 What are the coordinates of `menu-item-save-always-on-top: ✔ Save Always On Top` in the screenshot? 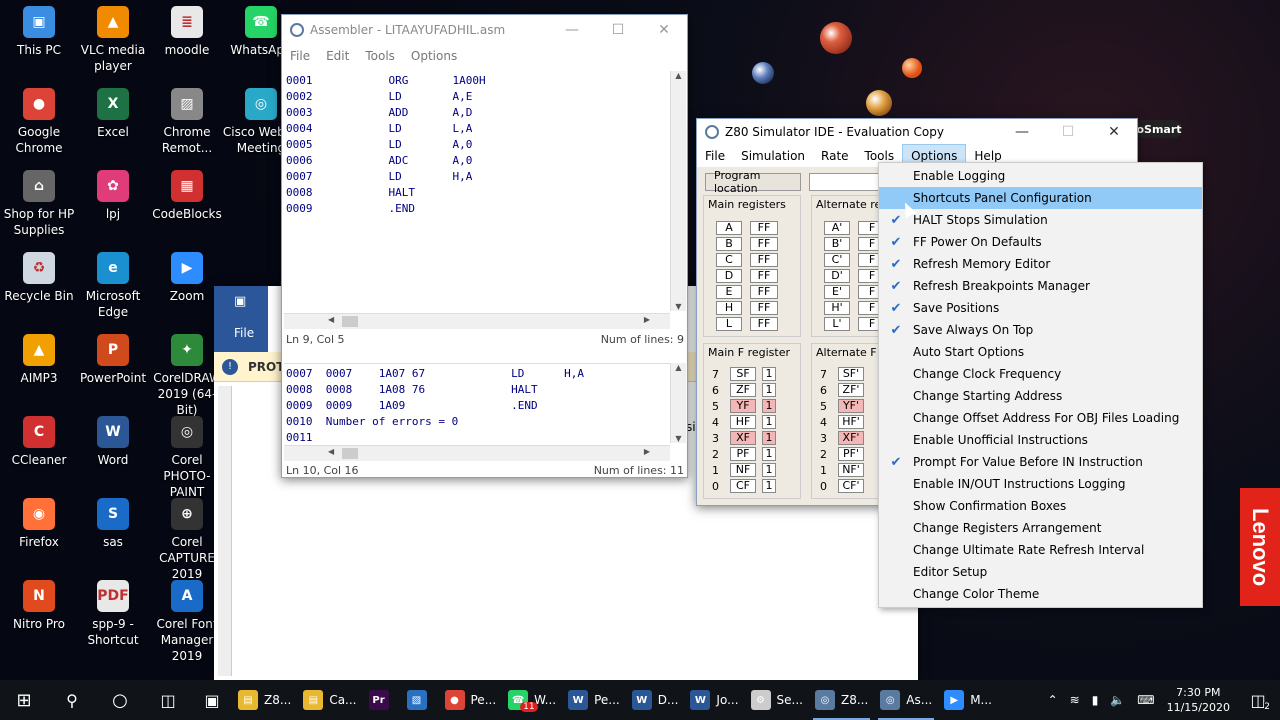 It's located at (1040, 330).